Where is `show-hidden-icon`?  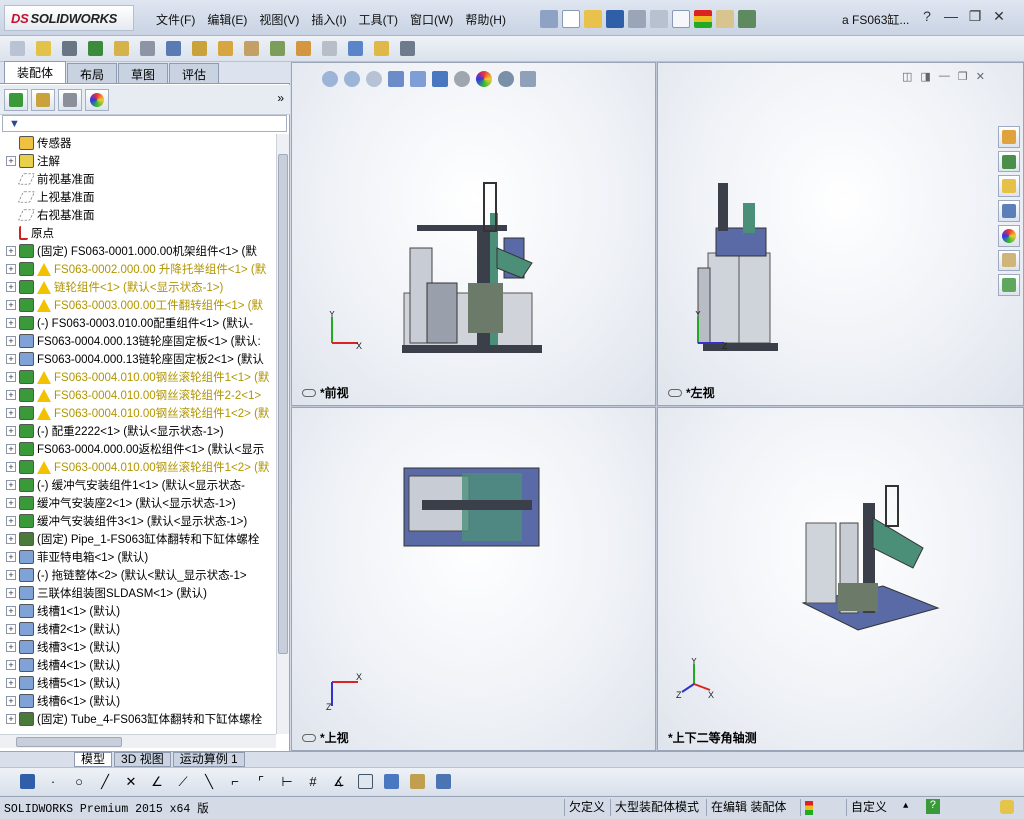 show-hidden-icon is located at coordinates (173, 49).